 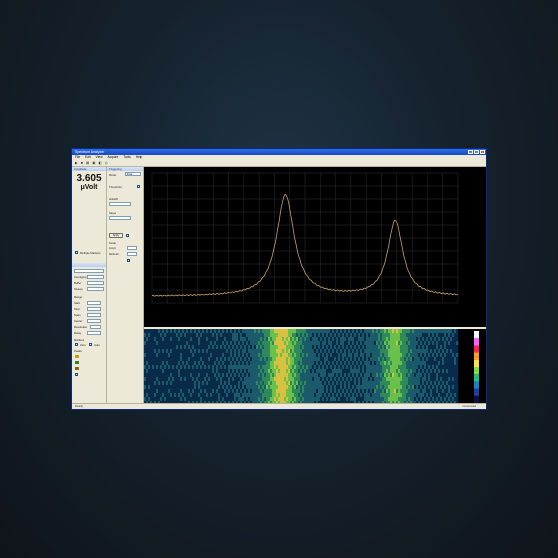 I want to click on span-field, so click(x=94, y=315).